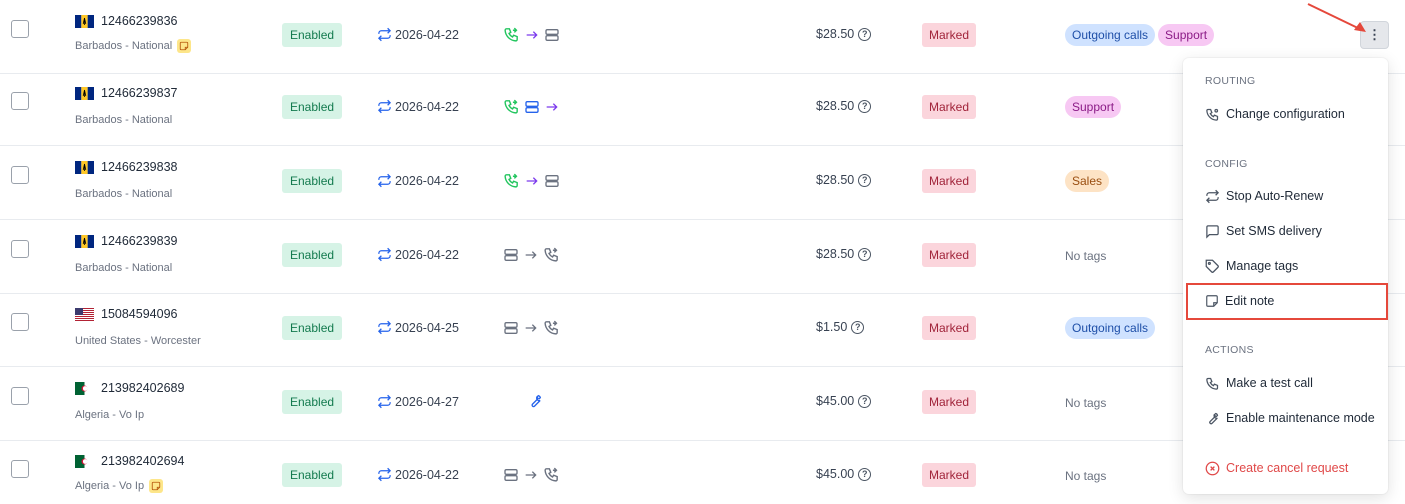 This screenshot has width=1405, height=504. Describe the element at coordinates (1264, 196) in the screenshot. I see `menu-item-stop-auto-renew: Stop Auto-Renew` at that location.